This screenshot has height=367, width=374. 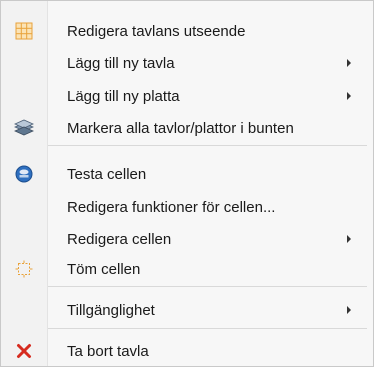 I want to click on menu-item-delete-board: Ta bort tavla, so click(x=187, y=351).